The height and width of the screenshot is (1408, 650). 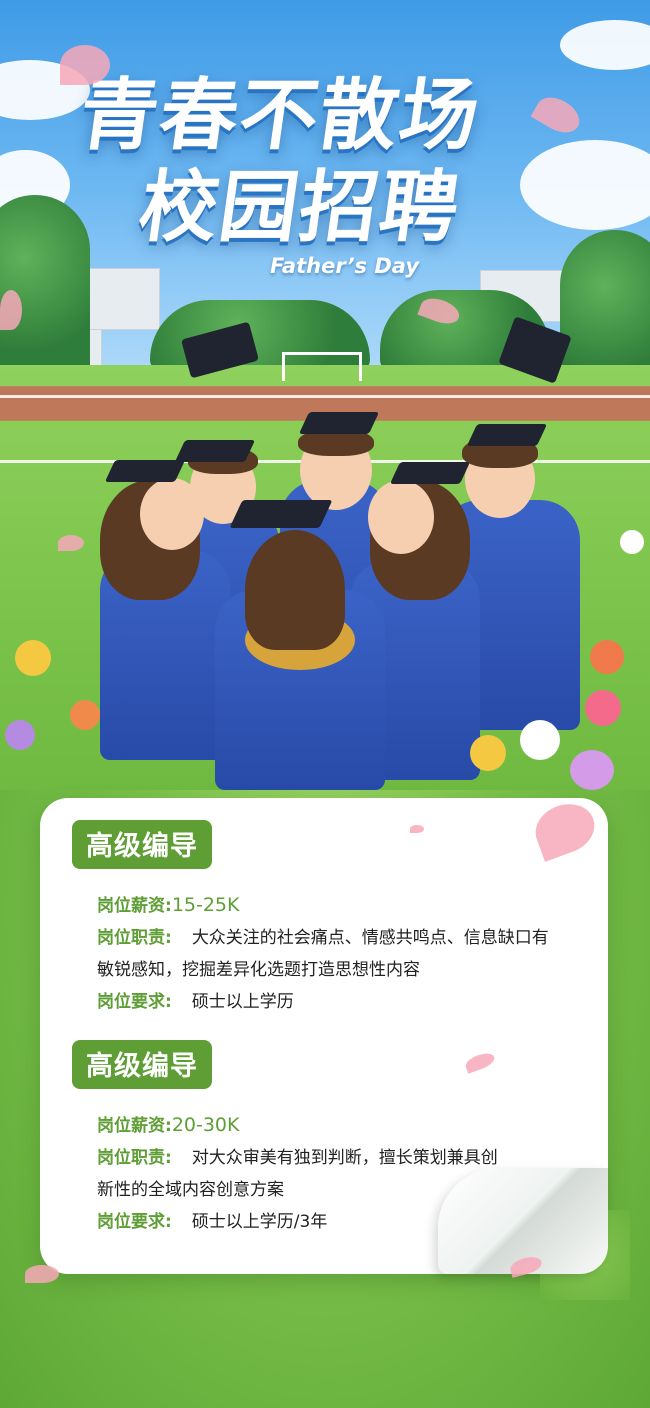 What do you see at coordinates (344, 1125) in the screenshot?
I see `salary-row: 岗位薪资:20-30K` at bounding box center [344, 1125].